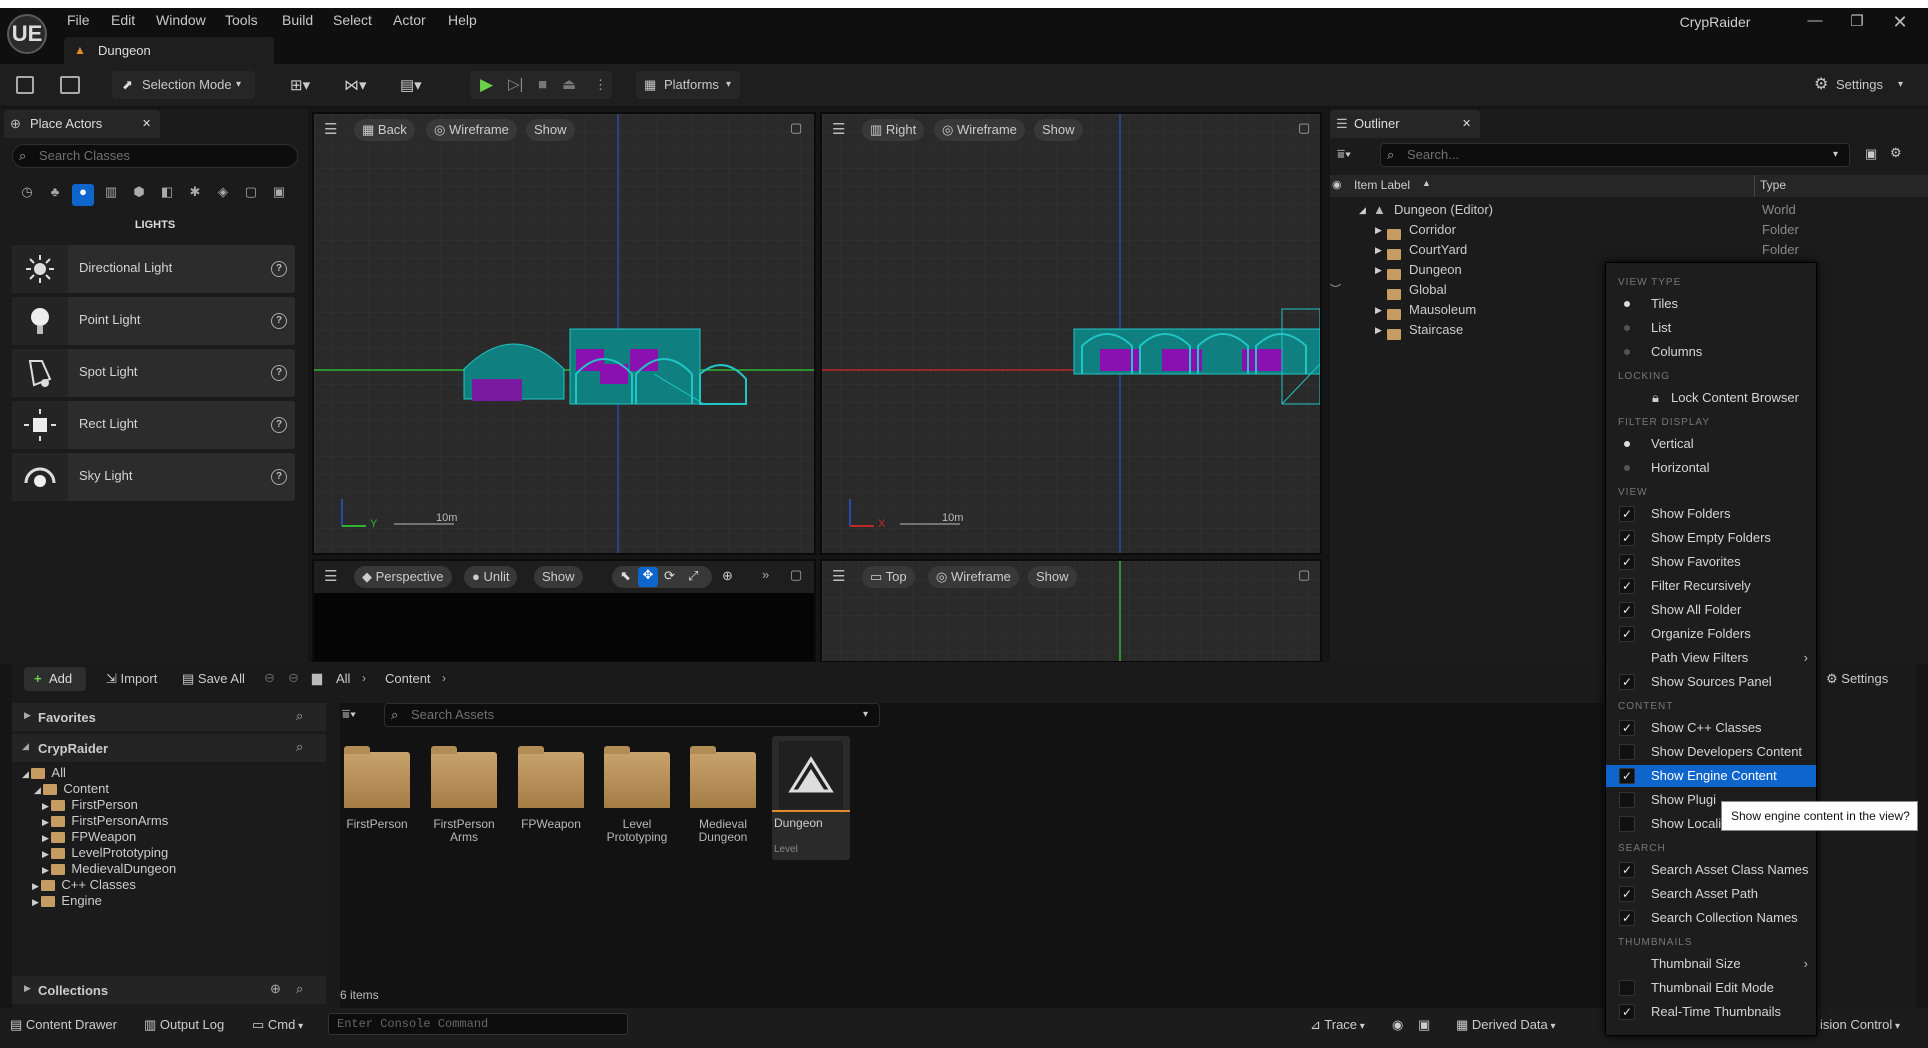 The image size is (1928, 1048). Describe the element at coordinates (109, 869) in the screenshot. I see `tree-item-medievaldungeon: ▶ MedievalDungeon` at that location.